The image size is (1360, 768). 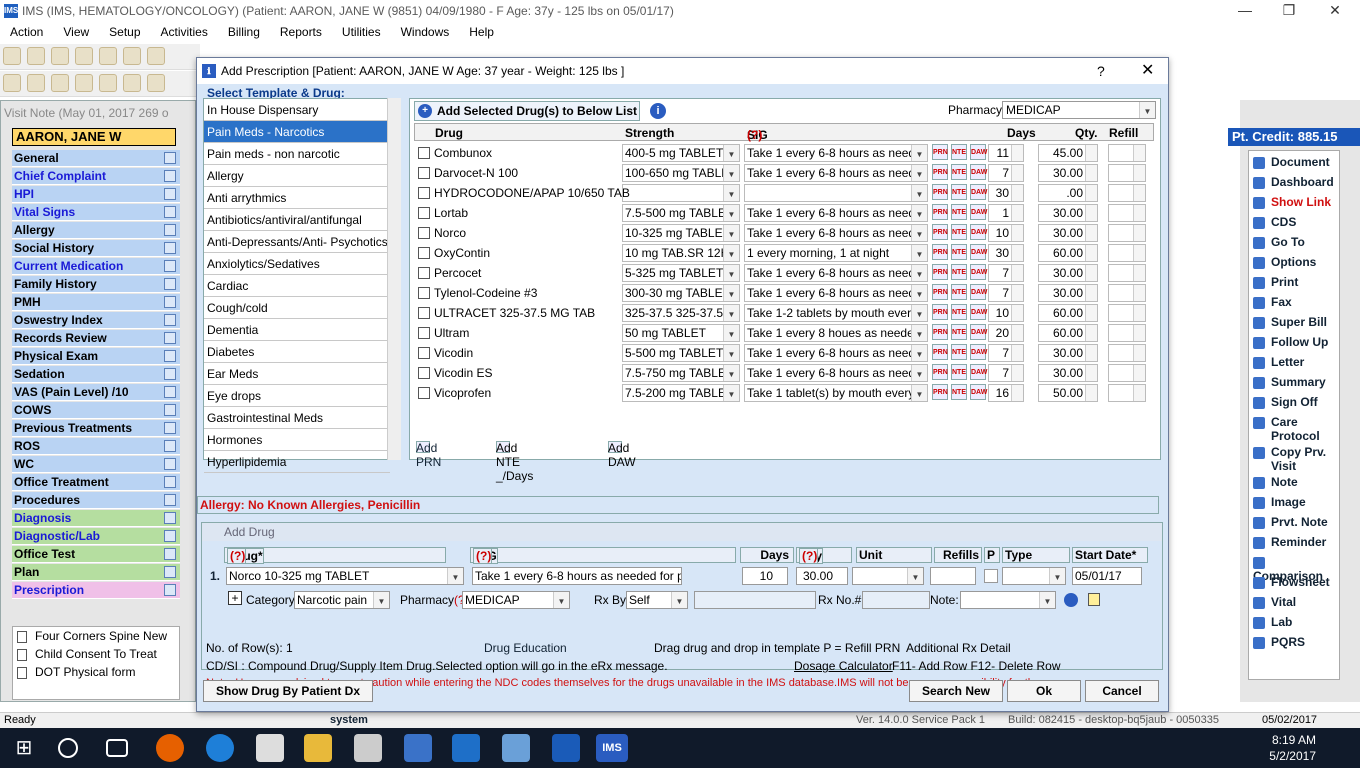 What do you see at coordinates (1068, 313) in the screenshot?
I see `qty-input: 60.00` at bounding box center [1068, 313].